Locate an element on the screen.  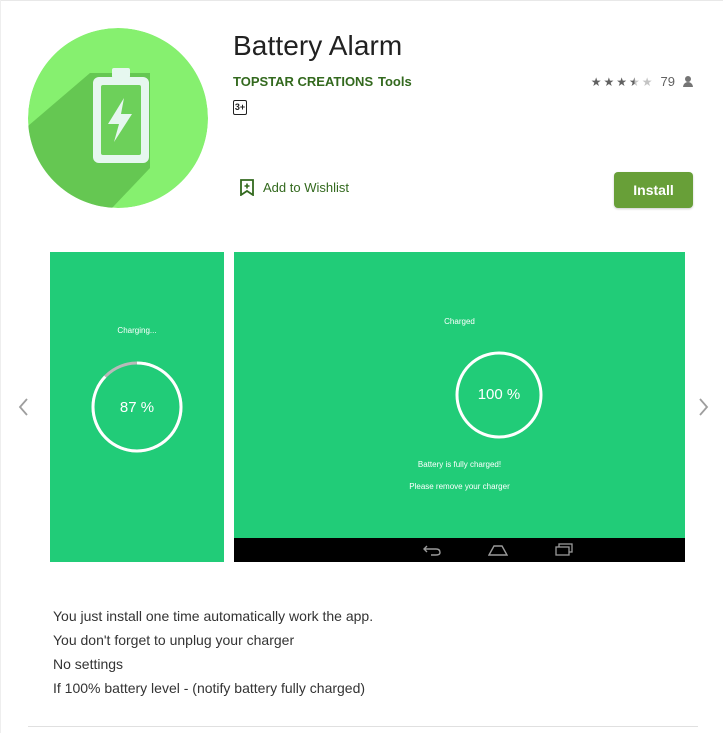
wishlist-label: Add to Wishlist is located at coordinates (306, 187).